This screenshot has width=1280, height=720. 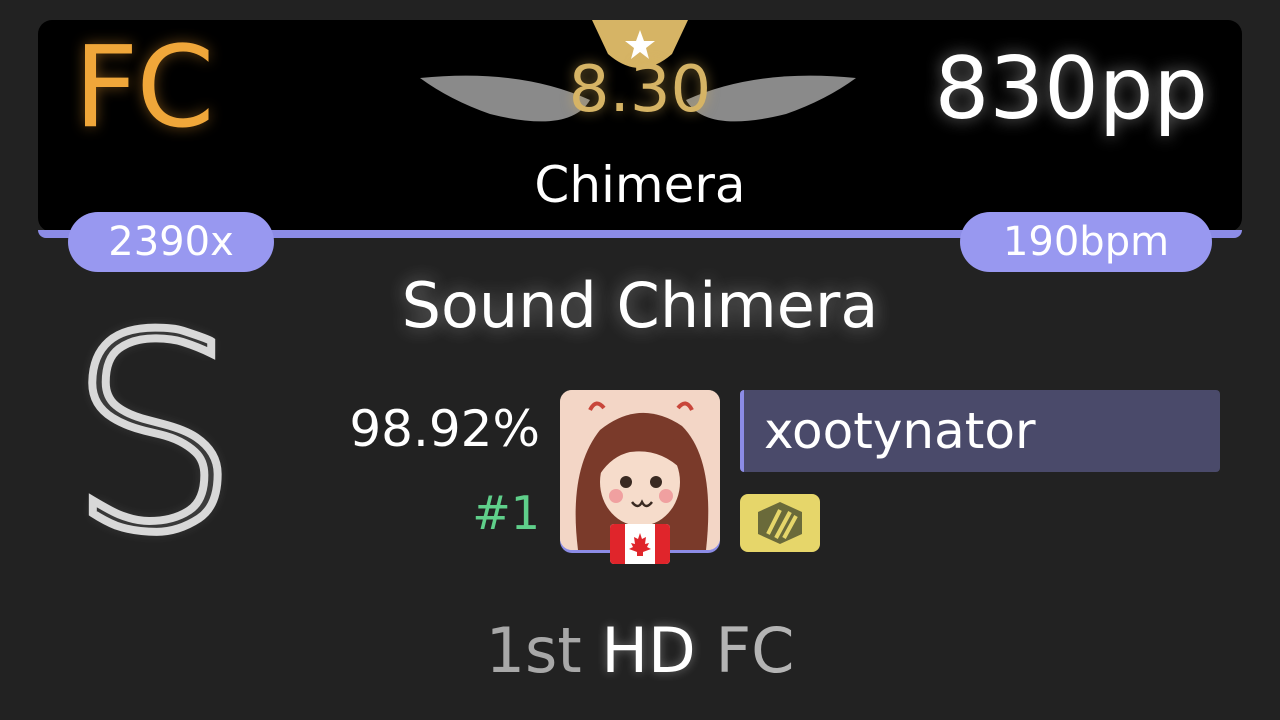 I want to click on rank-value: #1, so click(x=506, y=513).